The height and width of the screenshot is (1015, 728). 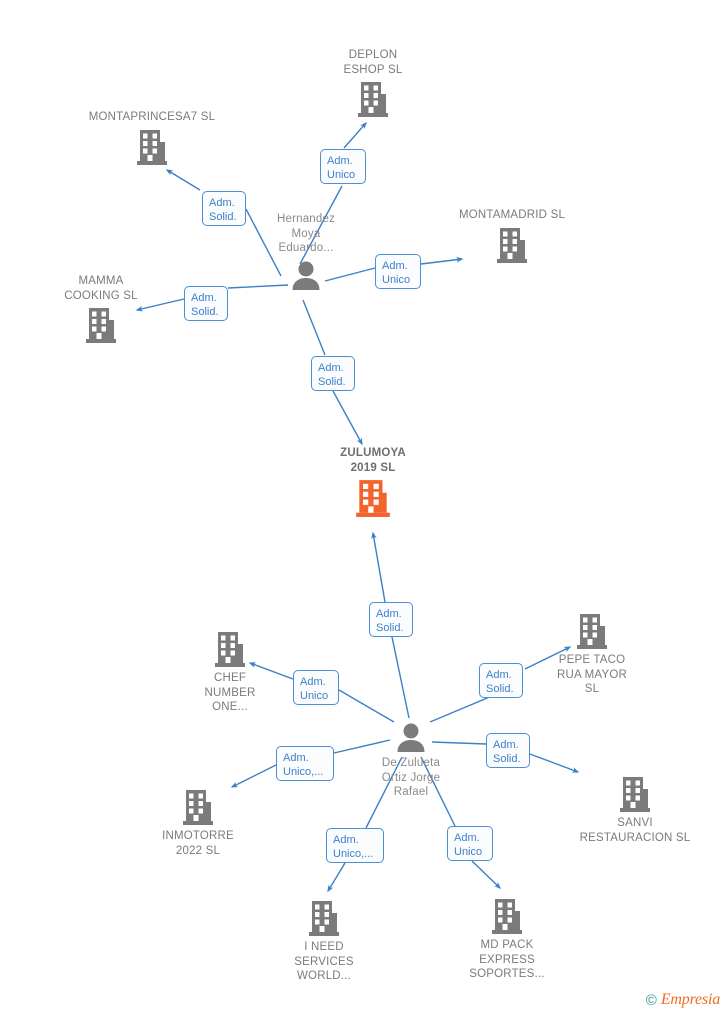 What do you see at coordinates (651, 1000) in the screenshot?
I see `copyright-icon: ©` at bounding box center [651, 1000].